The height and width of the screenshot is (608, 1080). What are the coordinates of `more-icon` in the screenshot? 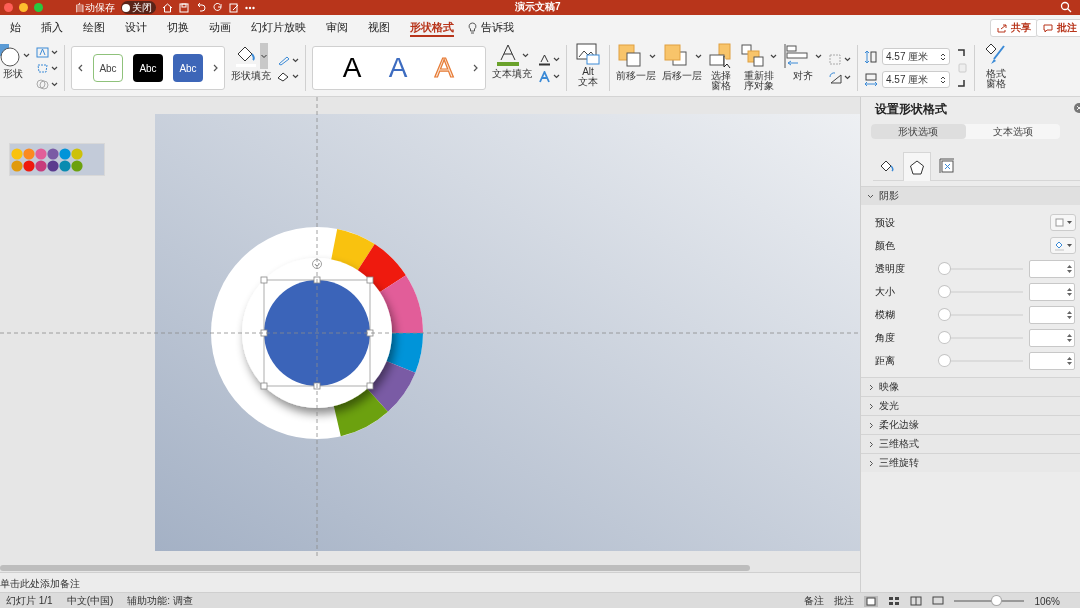 It's located at (250, 7).